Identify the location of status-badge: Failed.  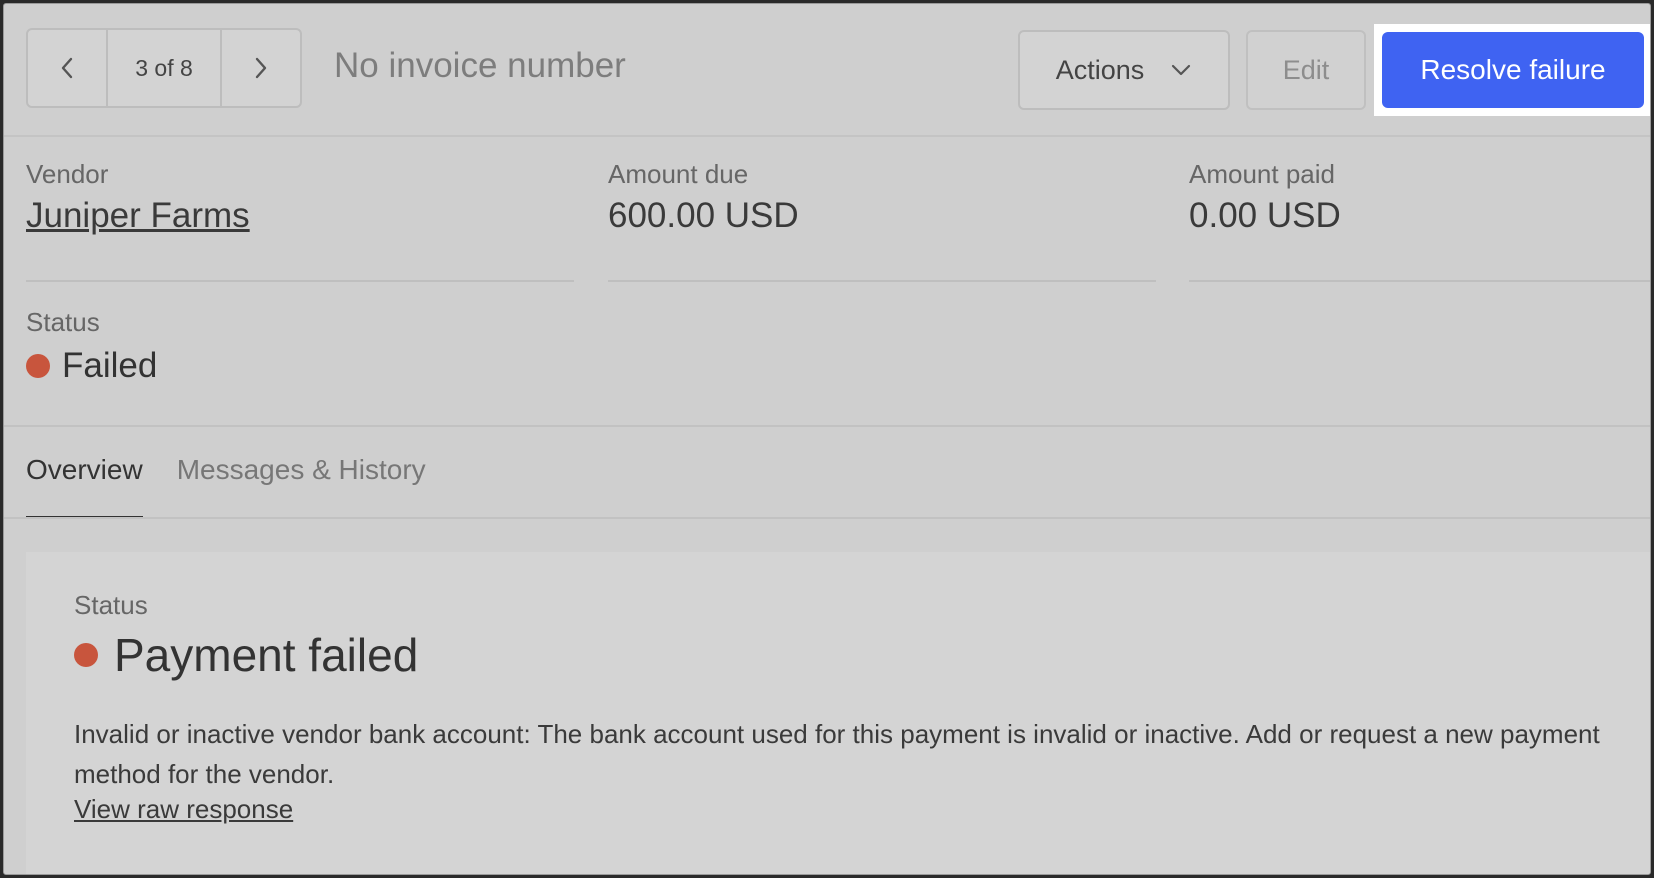
(91, 366).